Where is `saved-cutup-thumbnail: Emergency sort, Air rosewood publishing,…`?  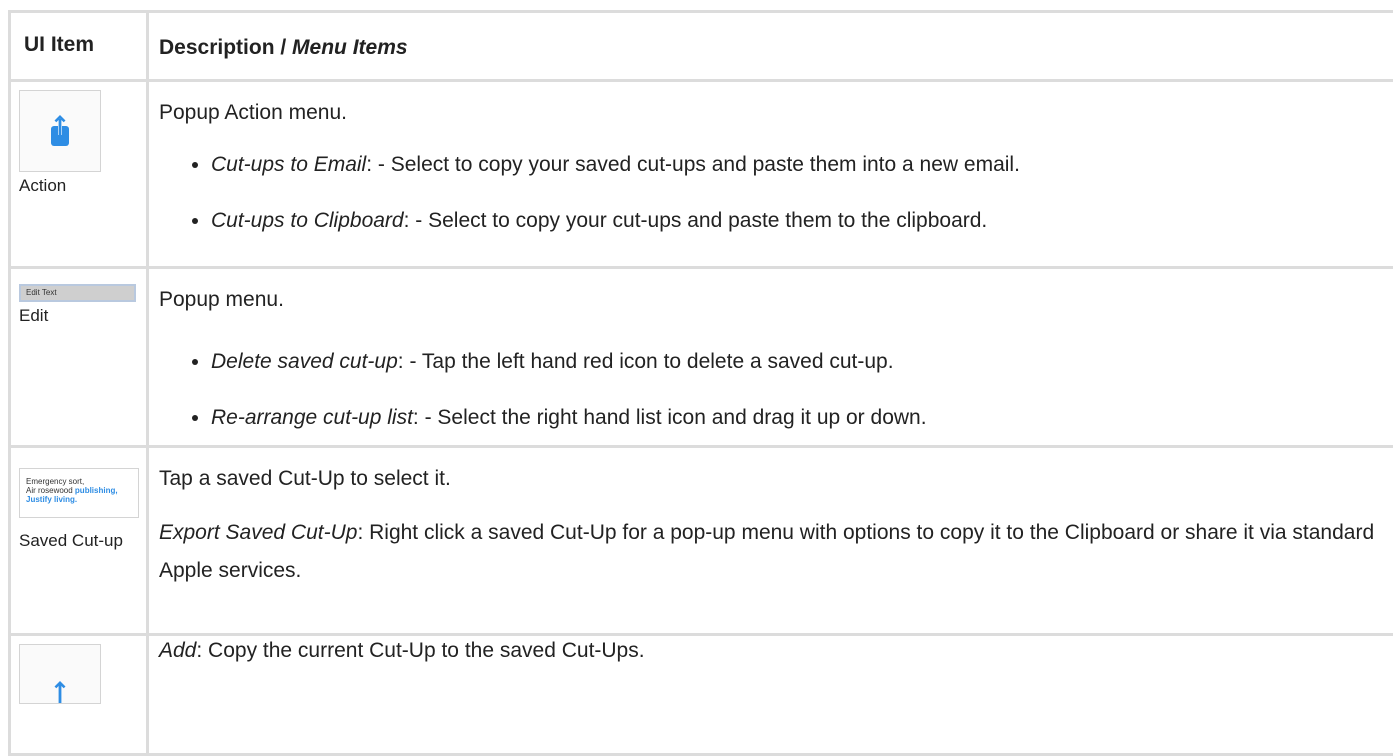 saved-cutup-thumbnail: Emergency sort, Air rosewood publishing,… is located at coordinates (79, 493).